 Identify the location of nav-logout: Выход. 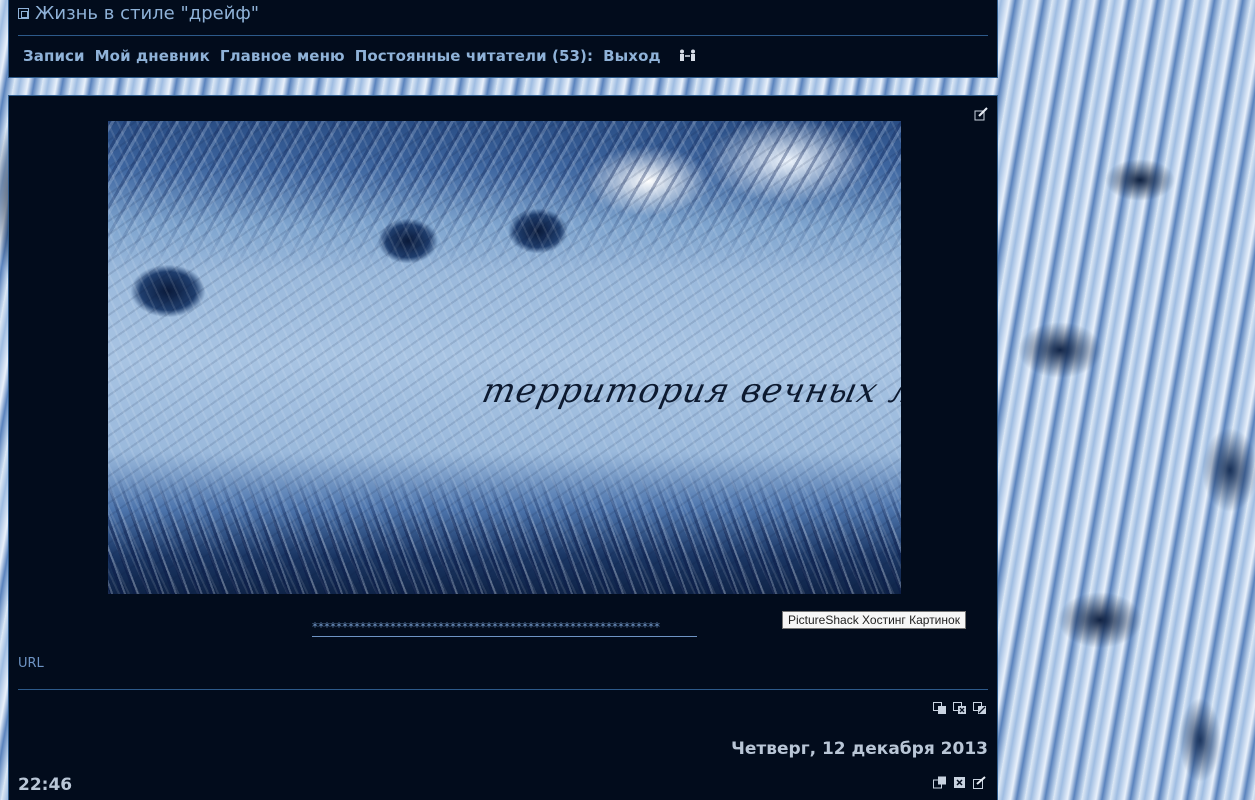
(632, 56).